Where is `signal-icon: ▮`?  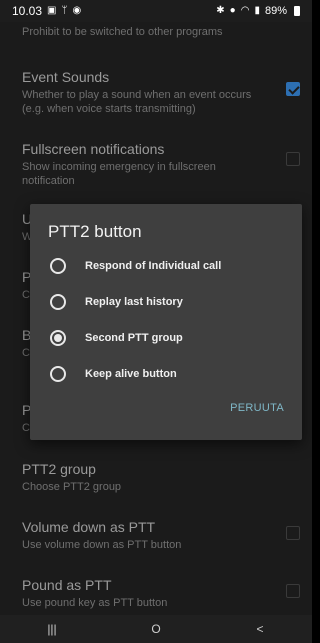 signal-icon: ▮ is located at coordinates (257, 10).